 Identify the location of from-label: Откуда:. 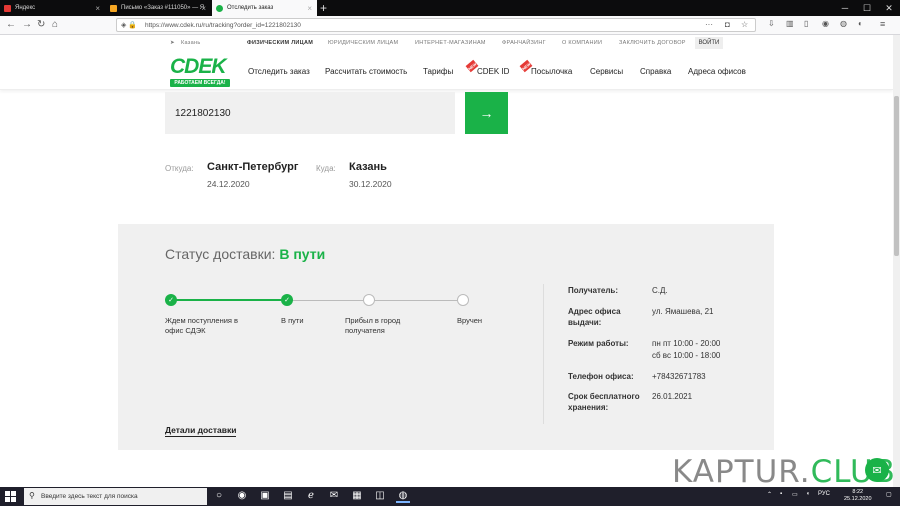
(179, 168).